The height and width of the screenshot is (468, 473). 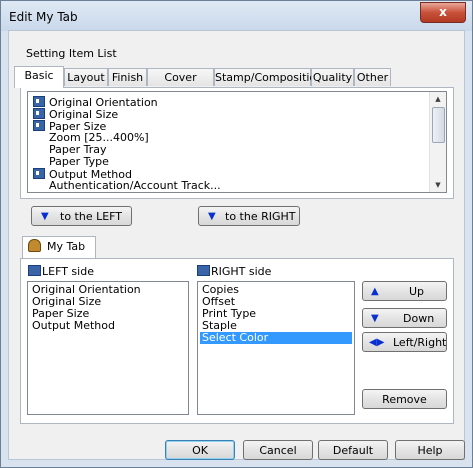 What do you see at coordinates (39, 77) in the screenshot?
I see `tab-basic: Basic` at bounding box center [39, 77].